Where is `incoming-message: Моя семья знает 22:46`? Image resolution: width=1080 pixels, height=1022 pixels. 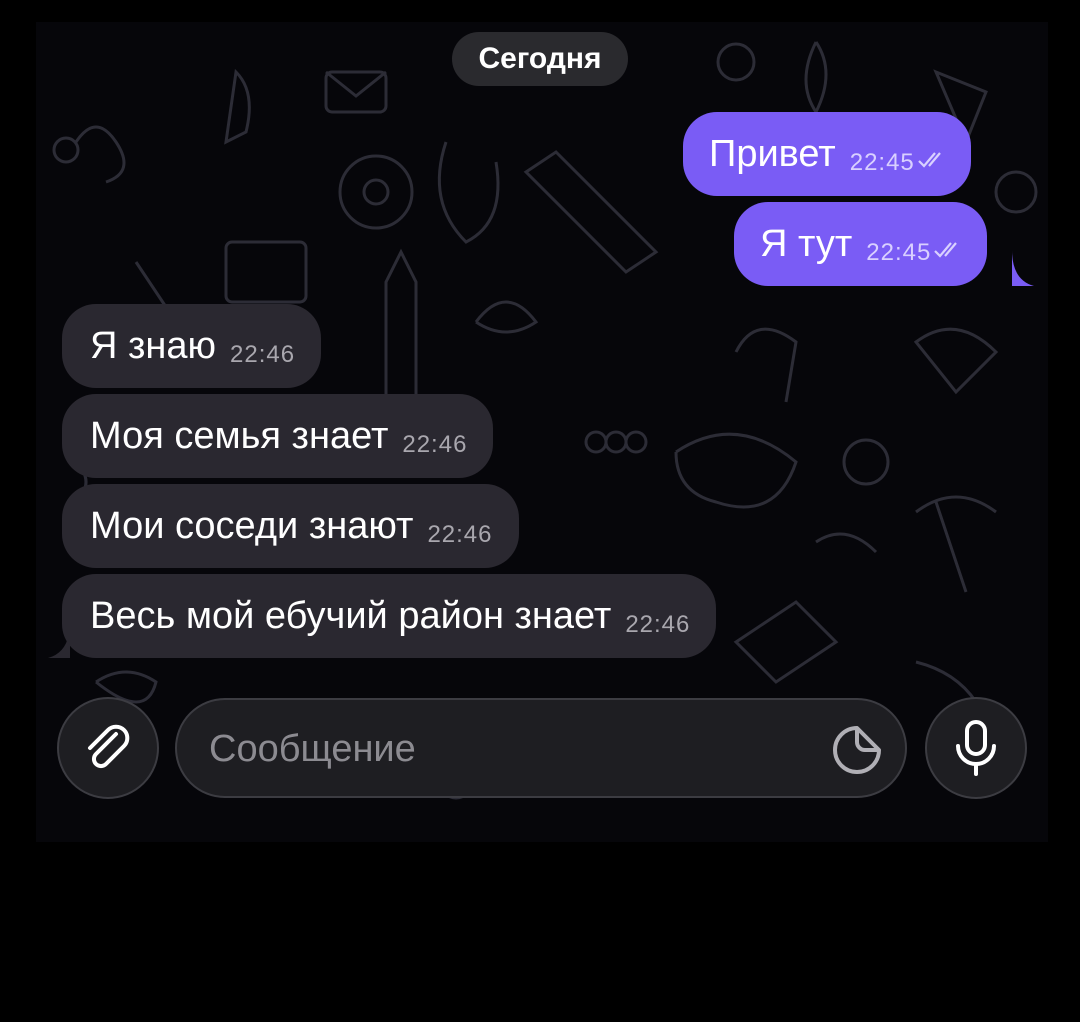
incoming-message: Моя семья знает 22:46 is located at coordinates (278, 436).